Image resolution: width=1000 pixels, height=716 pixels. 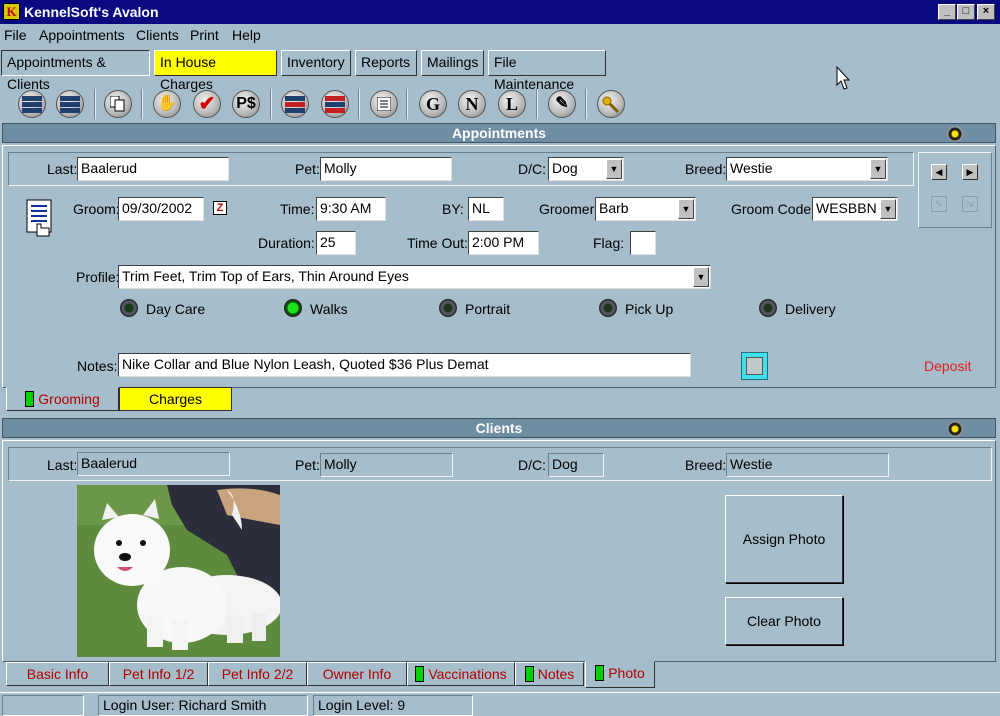 What do you see at coordinates (503, 243) in the screenshot?
I see `time-out-field: 2:00 PM` at bounding box center [503, 243].